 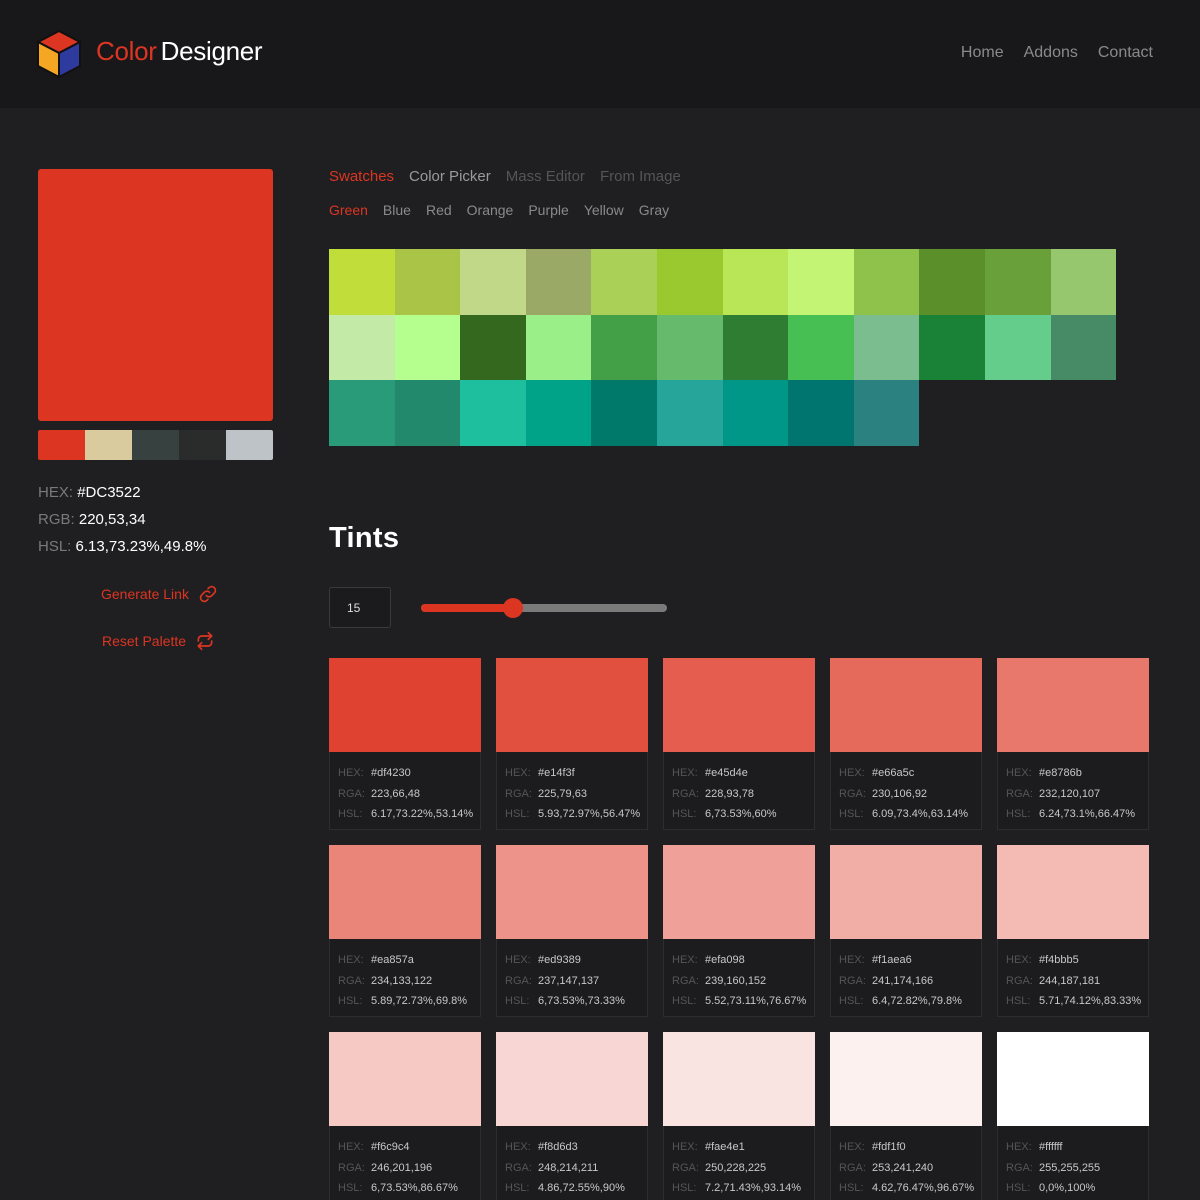 What do you see at coordinates (179, 51) in the screenshot?
I see `brand-name: Color Designer` at bounding box center [179, 51].